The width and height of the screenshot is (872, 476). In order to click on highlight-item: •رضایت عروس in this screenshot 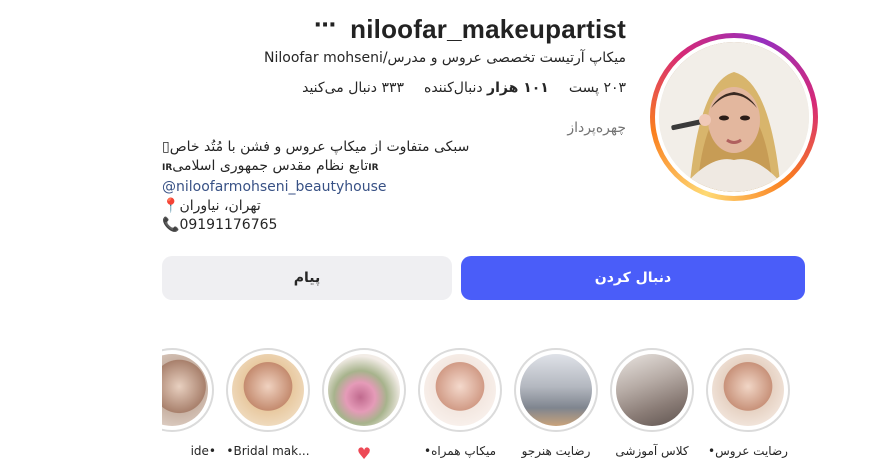, I will do `click(748, 403)`.